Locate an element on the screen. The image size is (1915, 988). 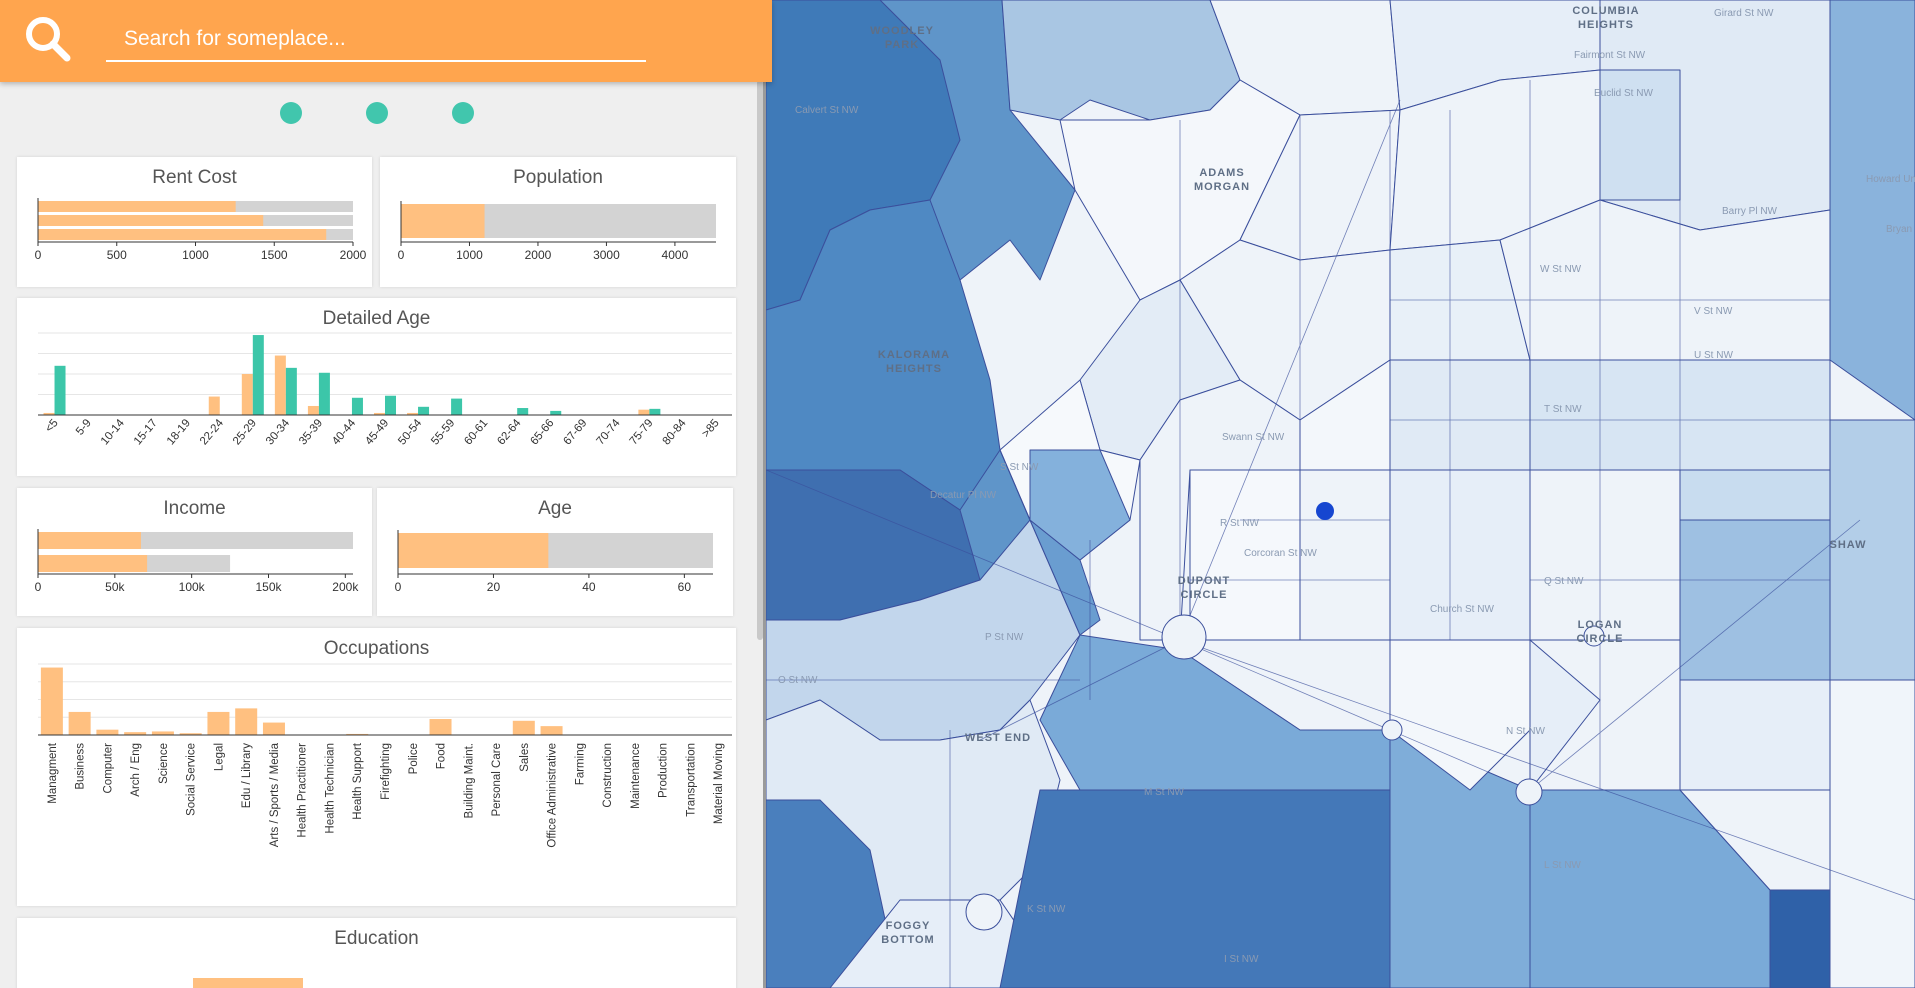
svg-text: HEIGHTS is located at coordinates (1606, 25).